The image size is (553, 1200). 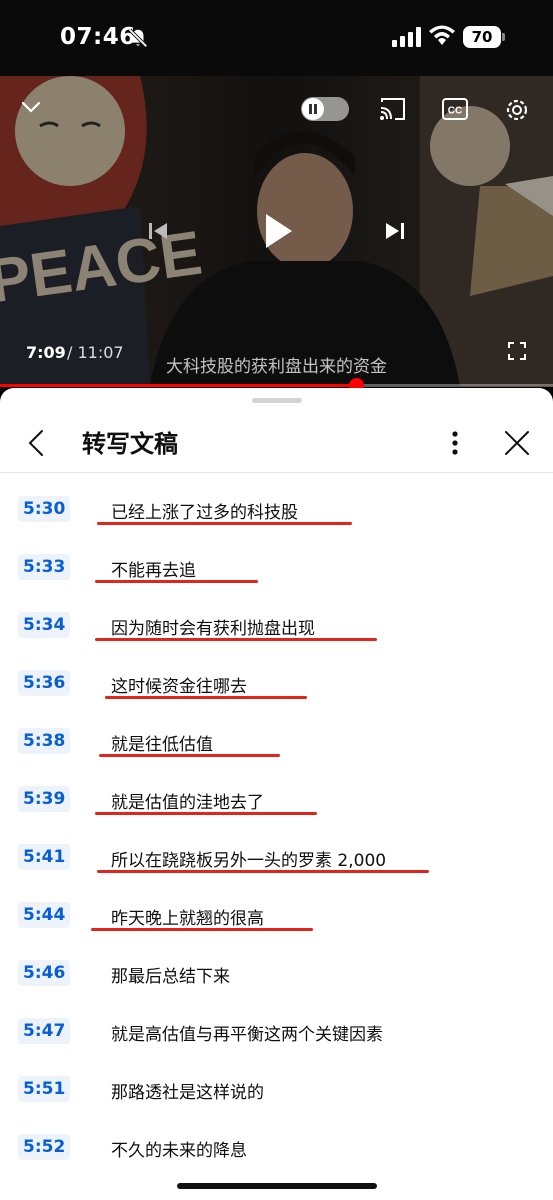 What do you see at coordinates (130, 444) in the screenshot?
I see `transcript-title: 转写文稿` at bounding box center [130, 444].